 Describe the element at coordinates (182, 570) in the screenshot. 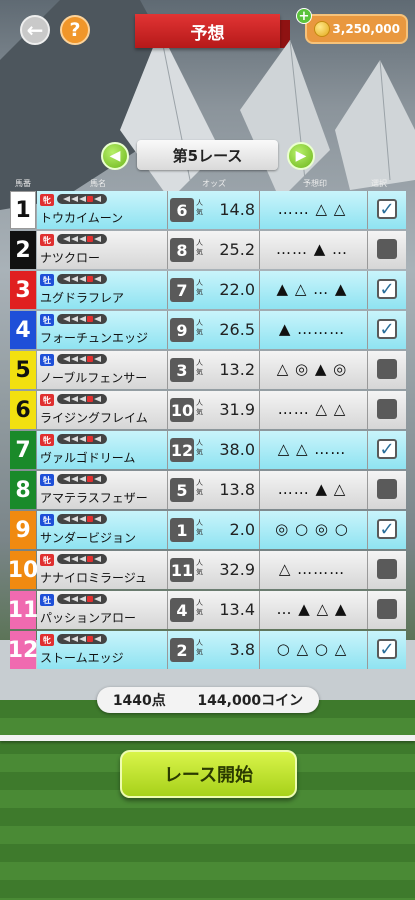

I see `popularity-rank: 11` at that location.